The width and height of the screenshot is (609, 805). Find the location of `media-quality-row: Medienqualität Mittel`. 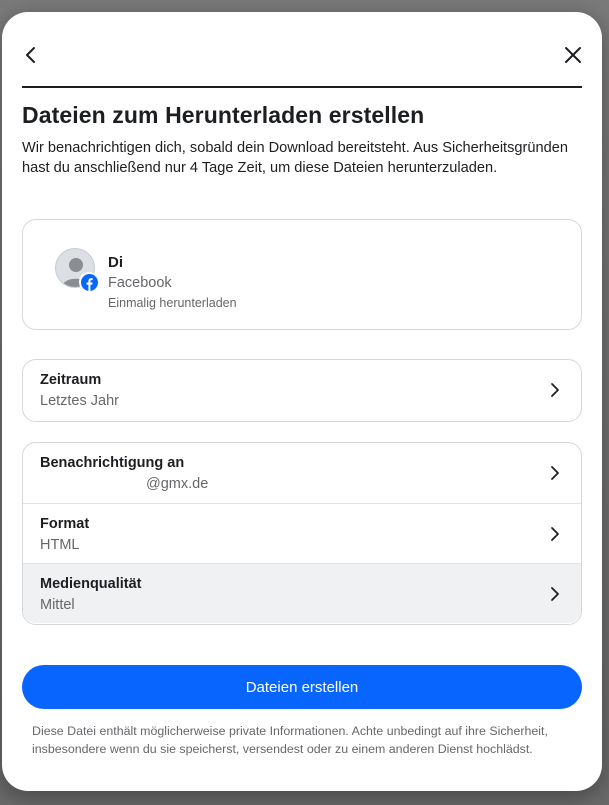

media-quality-row: Medienqualität Mittel is located at coordinates (302, 593).